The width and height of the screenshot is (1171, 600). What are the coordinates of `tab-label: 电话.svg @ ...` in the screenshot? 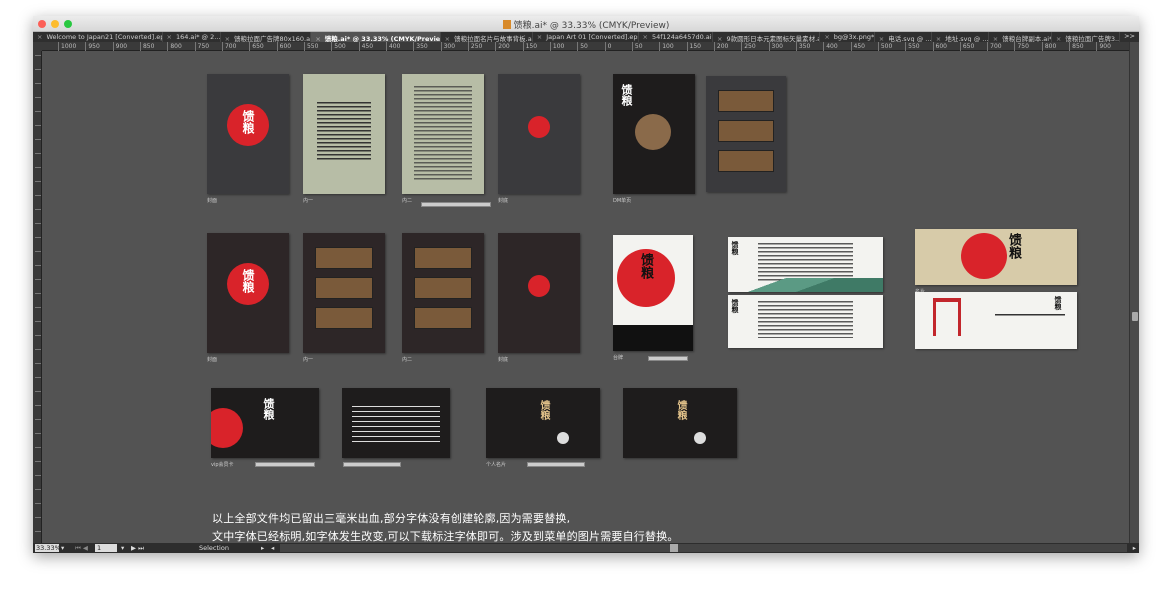 It's located at (910, 38).